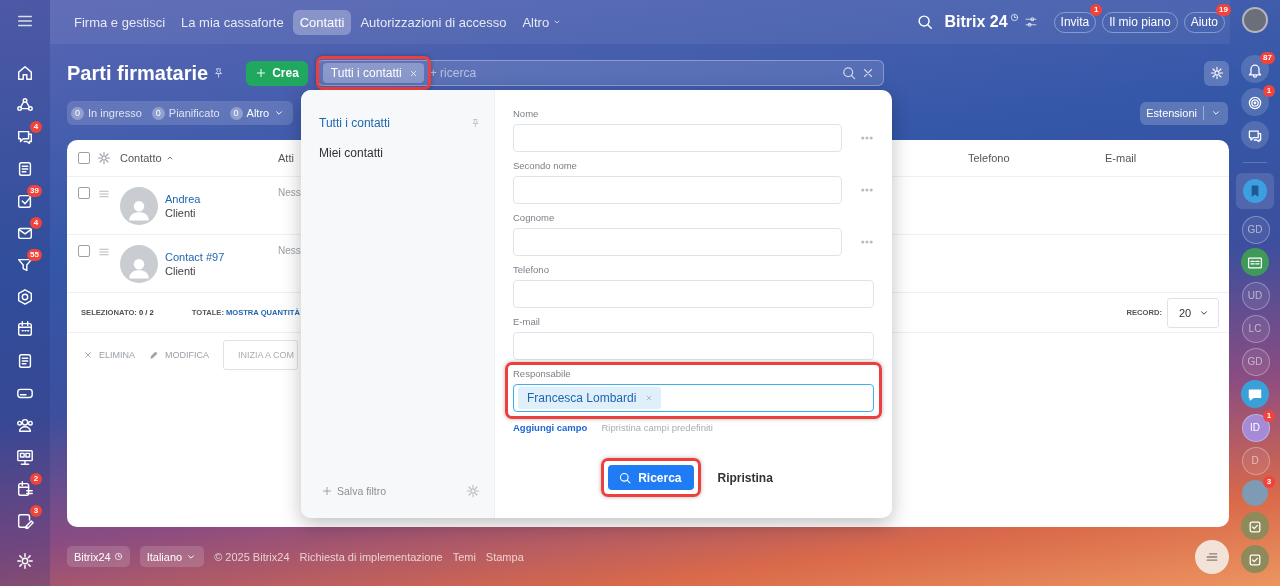  What do you see at coordinates (172, 556) in the screenshot?
I see `language-dropdown: Italiano` at bounding box center [172, 556].